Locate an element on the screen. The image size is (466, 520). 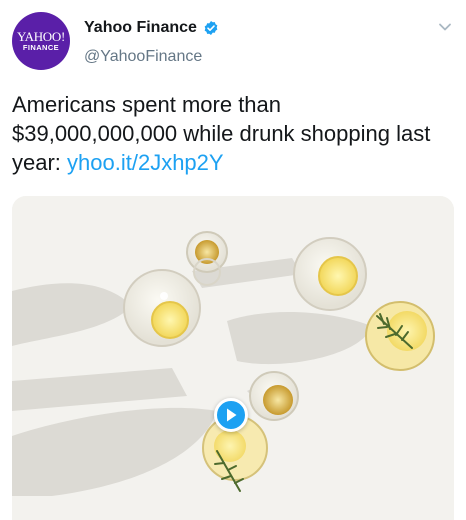
avatar: YAHOO! FINANCE is located at coordinates (41, 41).